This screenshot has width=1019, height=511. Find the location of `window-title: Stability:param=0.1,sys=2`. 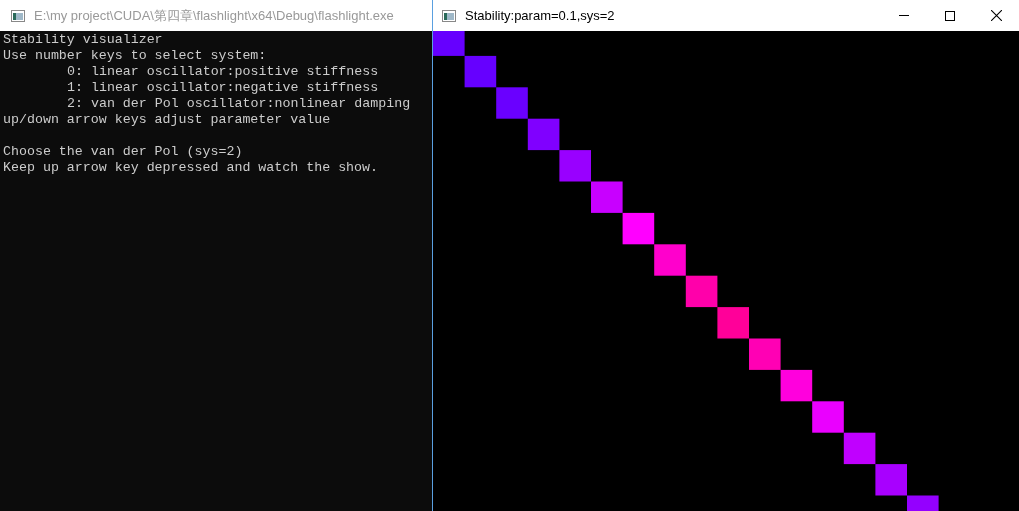

window-title: Stability:param=0.1,sys=2 is located at coordinates (540, 15).